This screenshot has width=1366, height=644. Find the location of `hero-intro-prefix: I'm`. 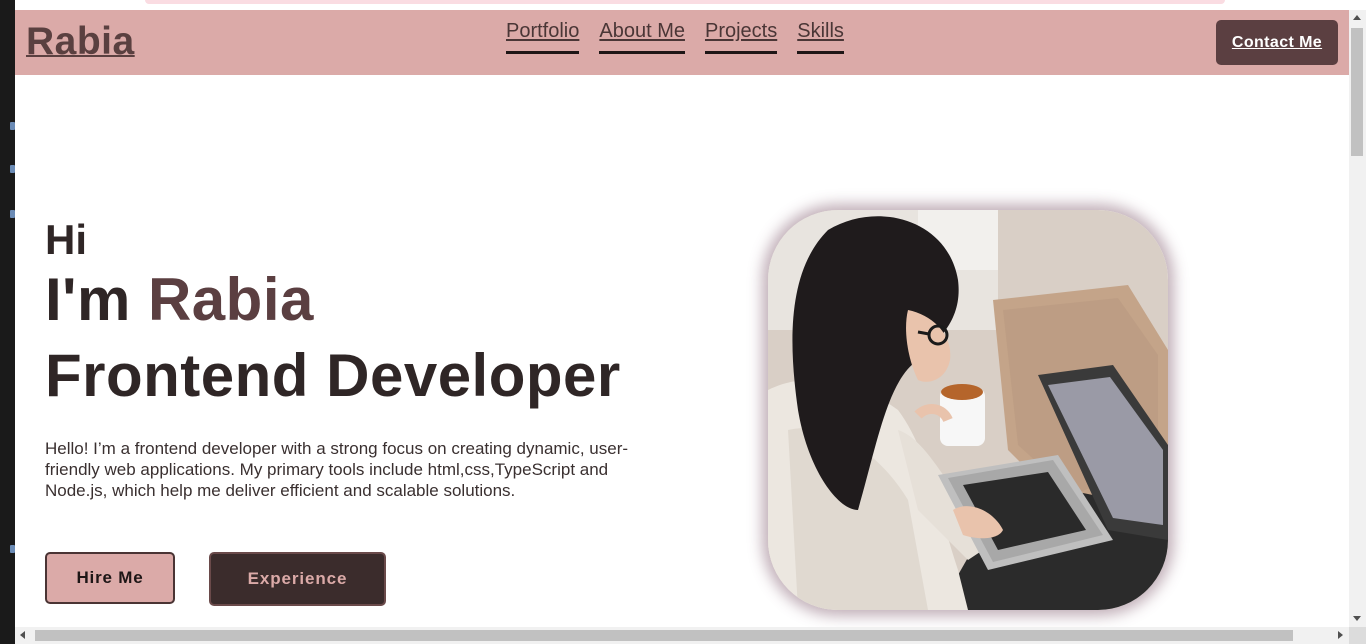

hero-intro-prefix: I'm is located at coordinates (88, 299).